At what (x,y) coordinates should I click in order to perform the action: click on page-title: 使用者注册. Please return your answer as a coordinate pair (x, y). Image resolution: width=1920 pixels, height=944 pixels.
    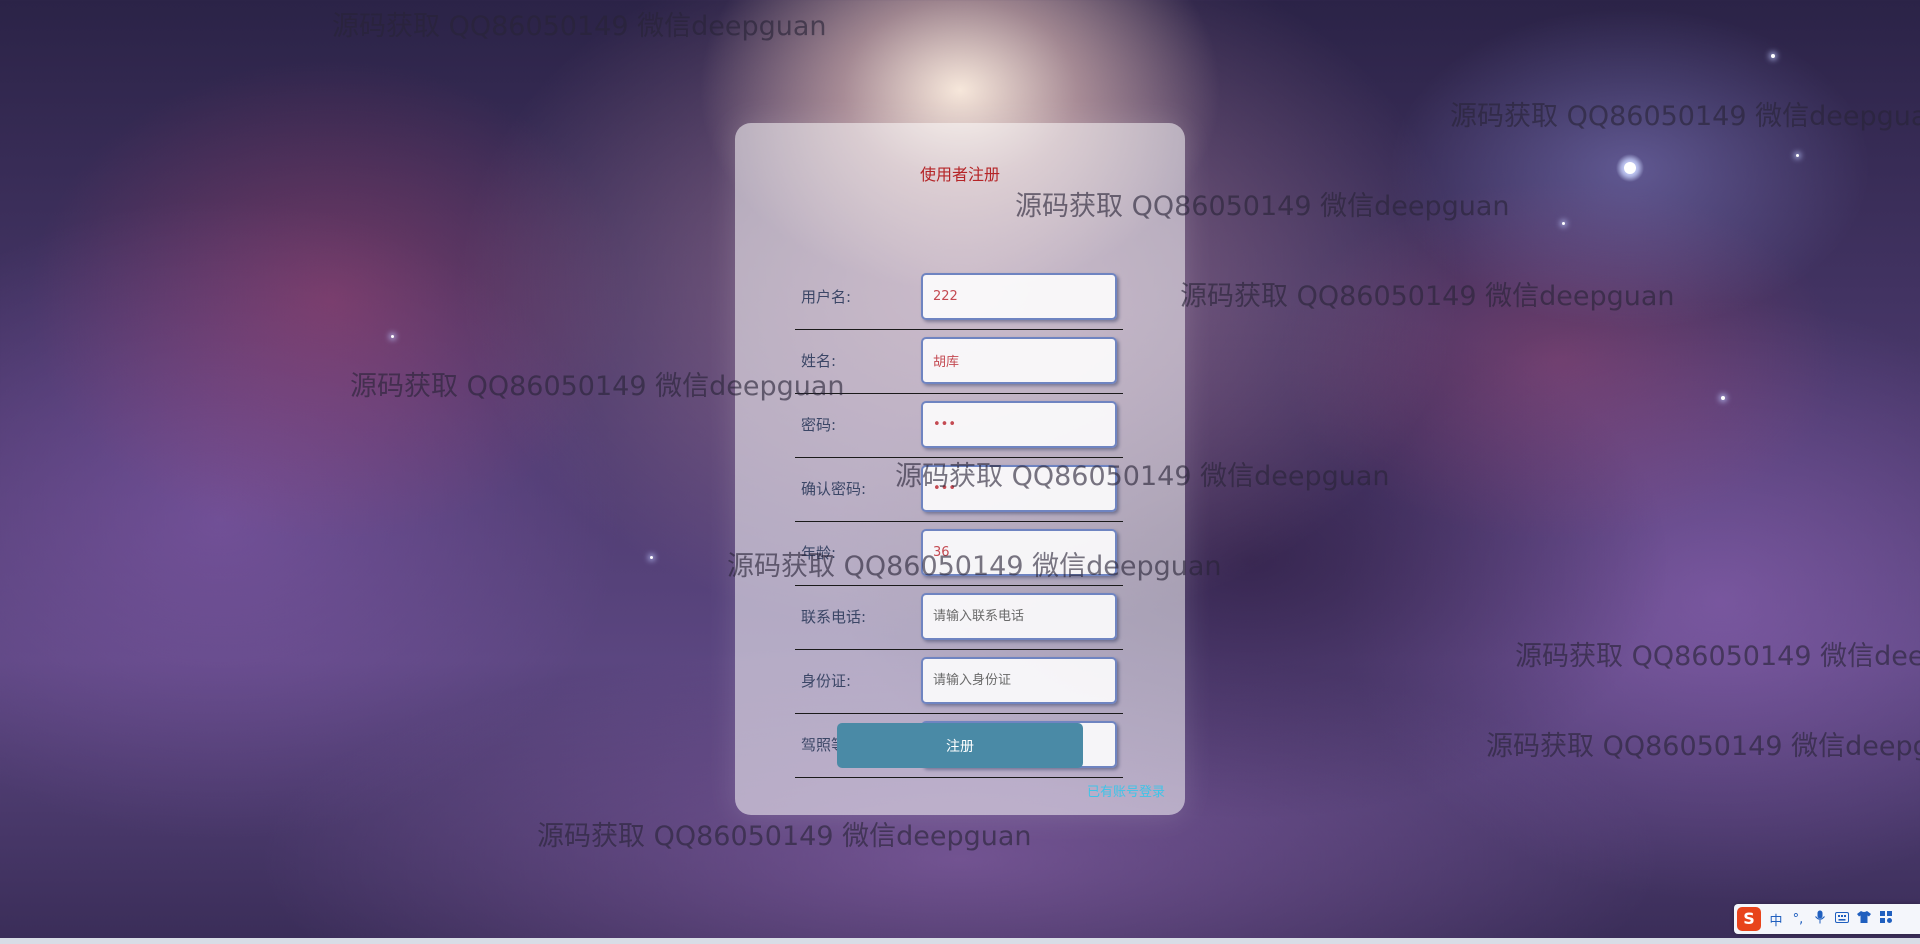
    Looking at the image, I should click on (959, 174).